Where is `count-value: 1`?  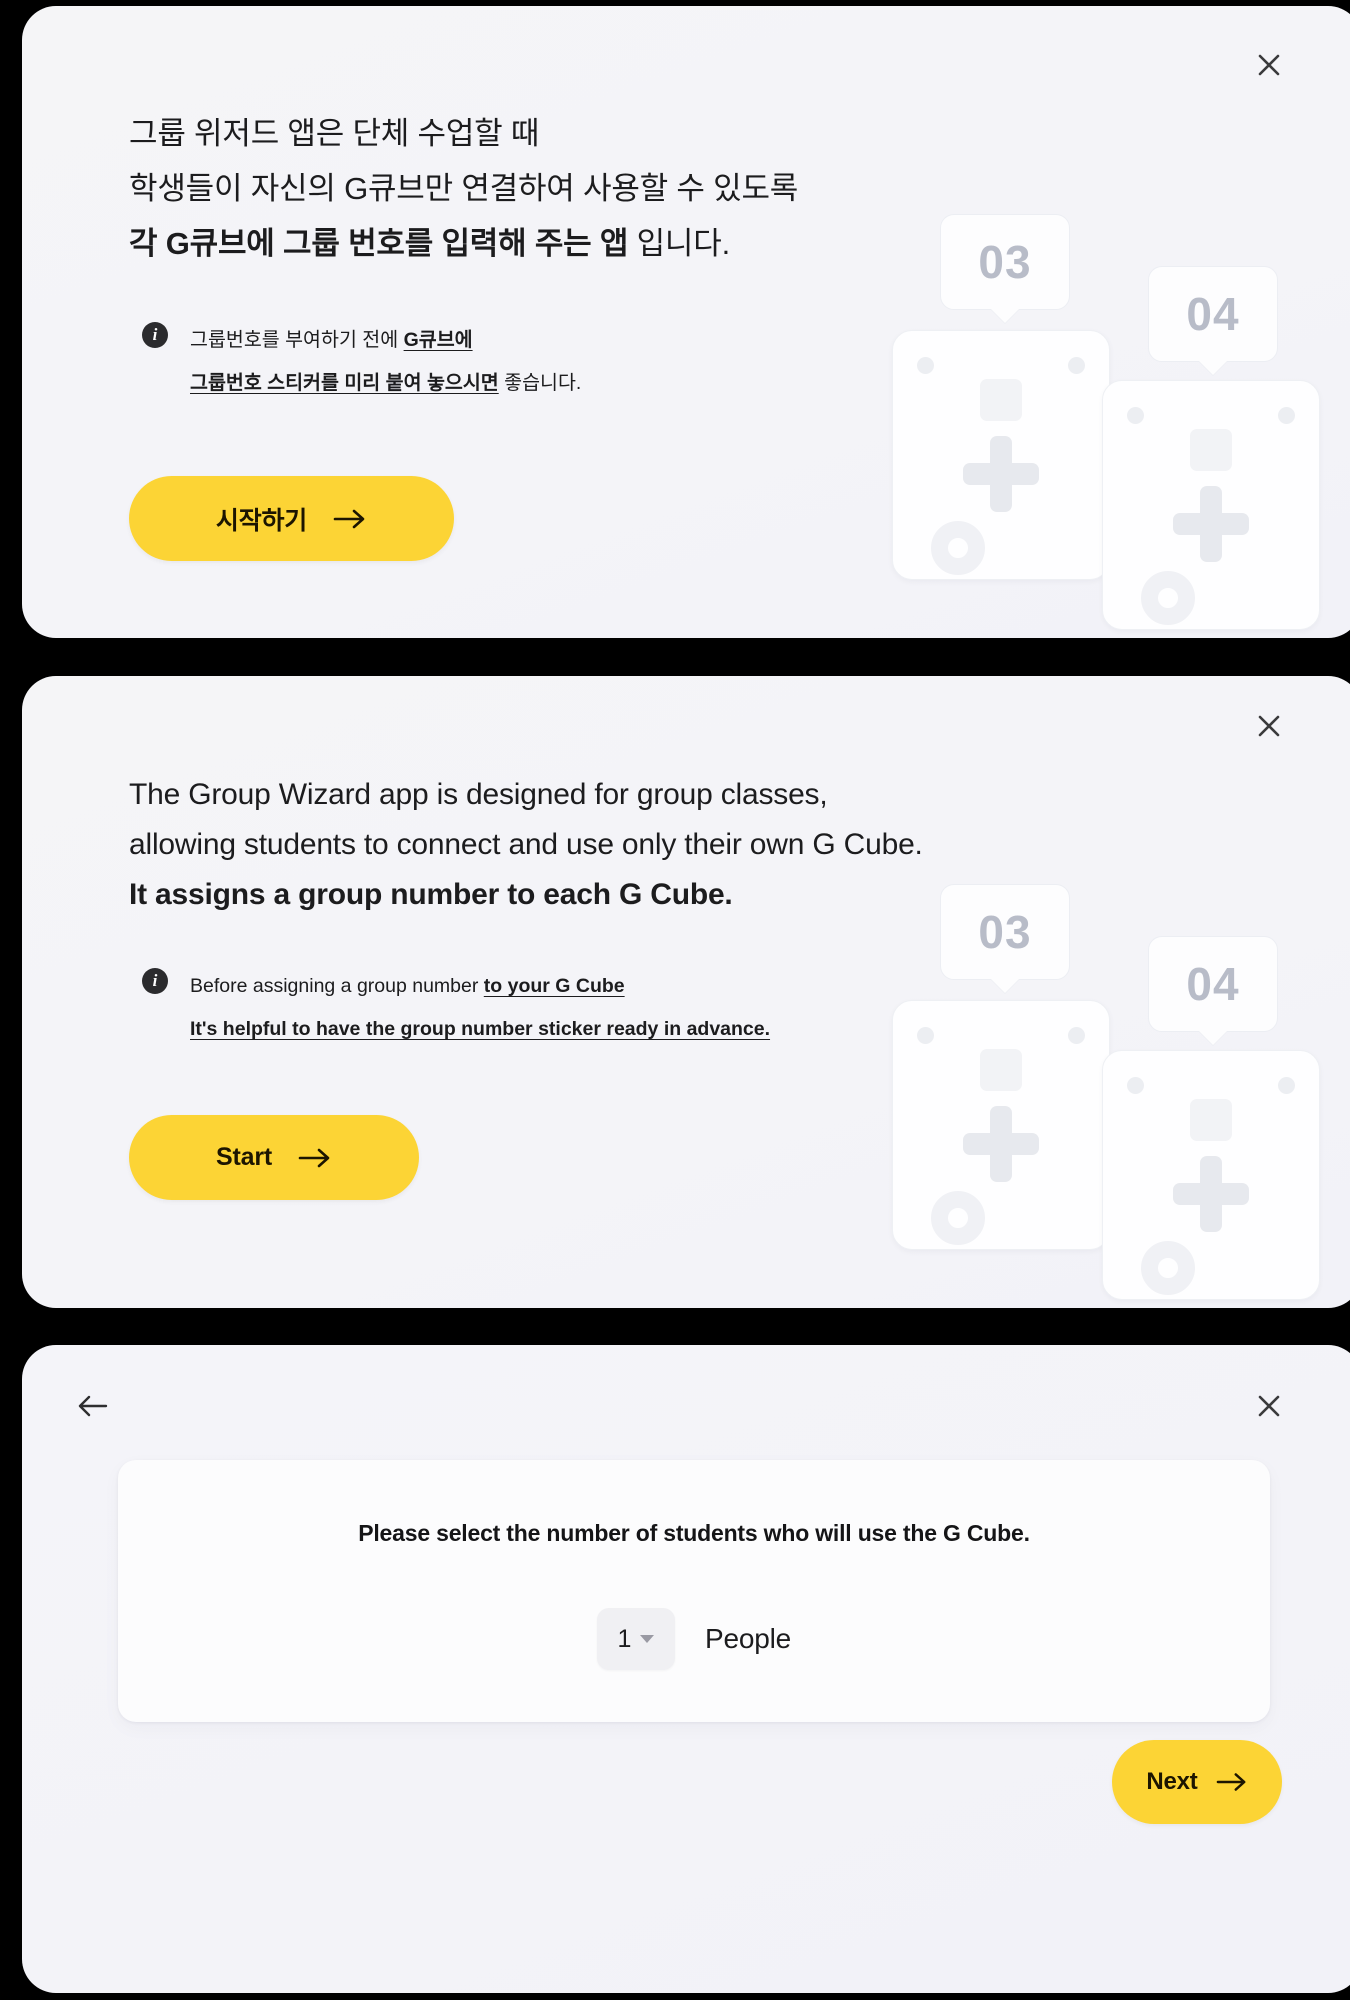 count-value: 1 is located at coordinates (624, 1638).